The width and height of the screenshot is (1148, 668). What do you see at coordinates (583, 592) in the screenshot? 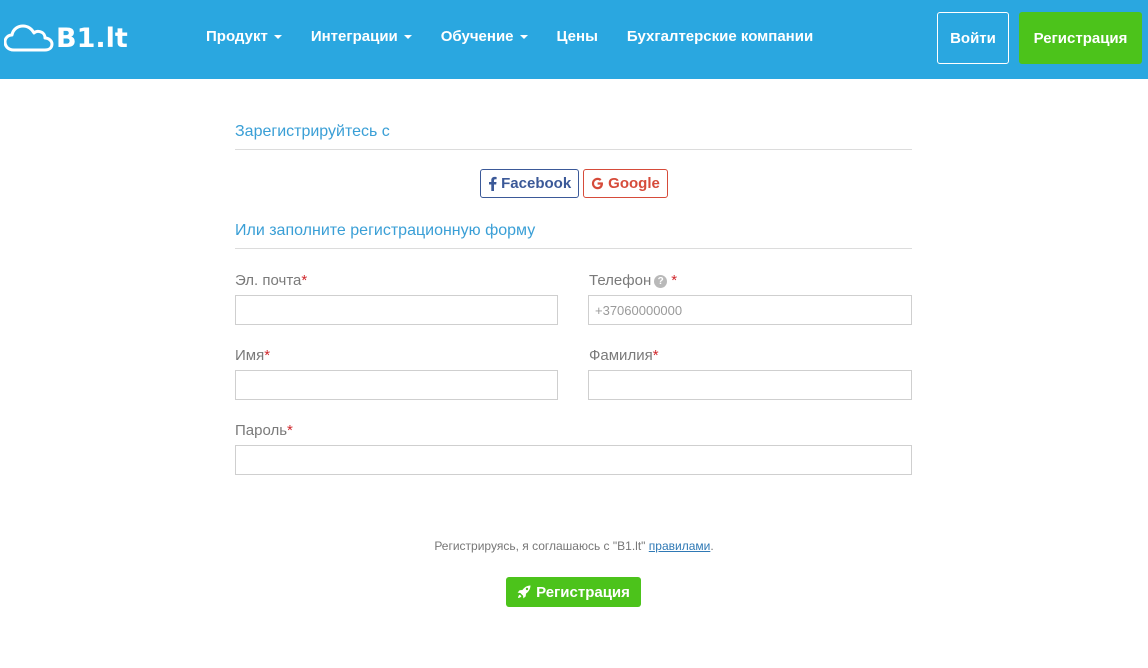
I see `register-submit-label: Регистрация` at bounding box center [583, 592].